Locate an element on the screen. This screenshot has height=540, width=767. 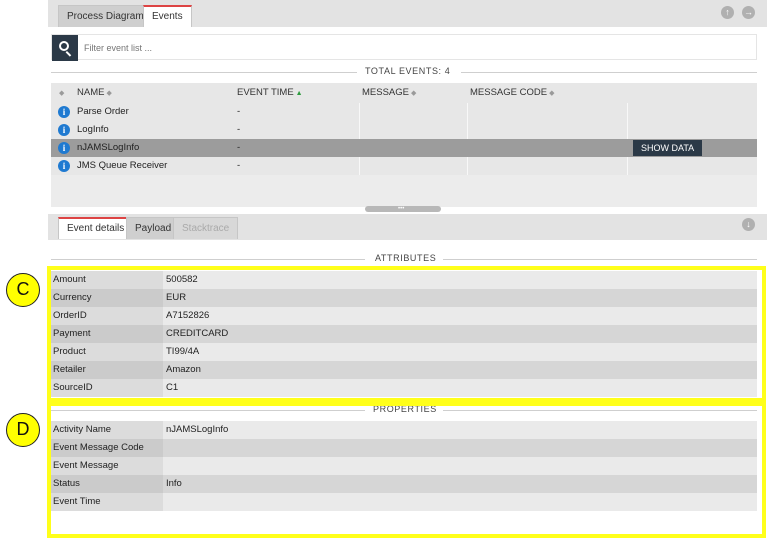
column-header-message-code: MESSAGE CODE ◆ is located at coordinates (512, 92).